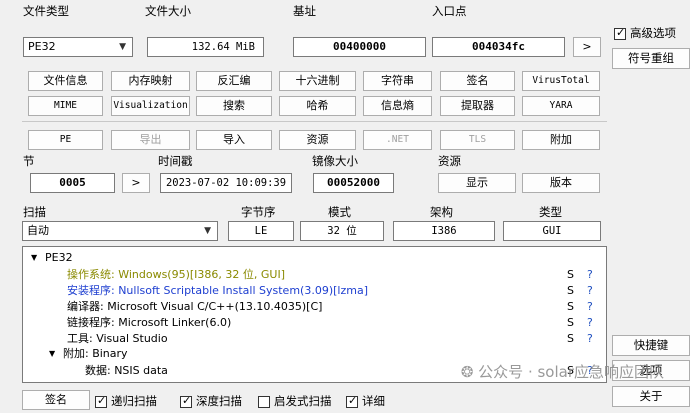 The width and height of the screenshot is (690, 413). I want to click on toolbar-button: 搜索, so click(234, 106).